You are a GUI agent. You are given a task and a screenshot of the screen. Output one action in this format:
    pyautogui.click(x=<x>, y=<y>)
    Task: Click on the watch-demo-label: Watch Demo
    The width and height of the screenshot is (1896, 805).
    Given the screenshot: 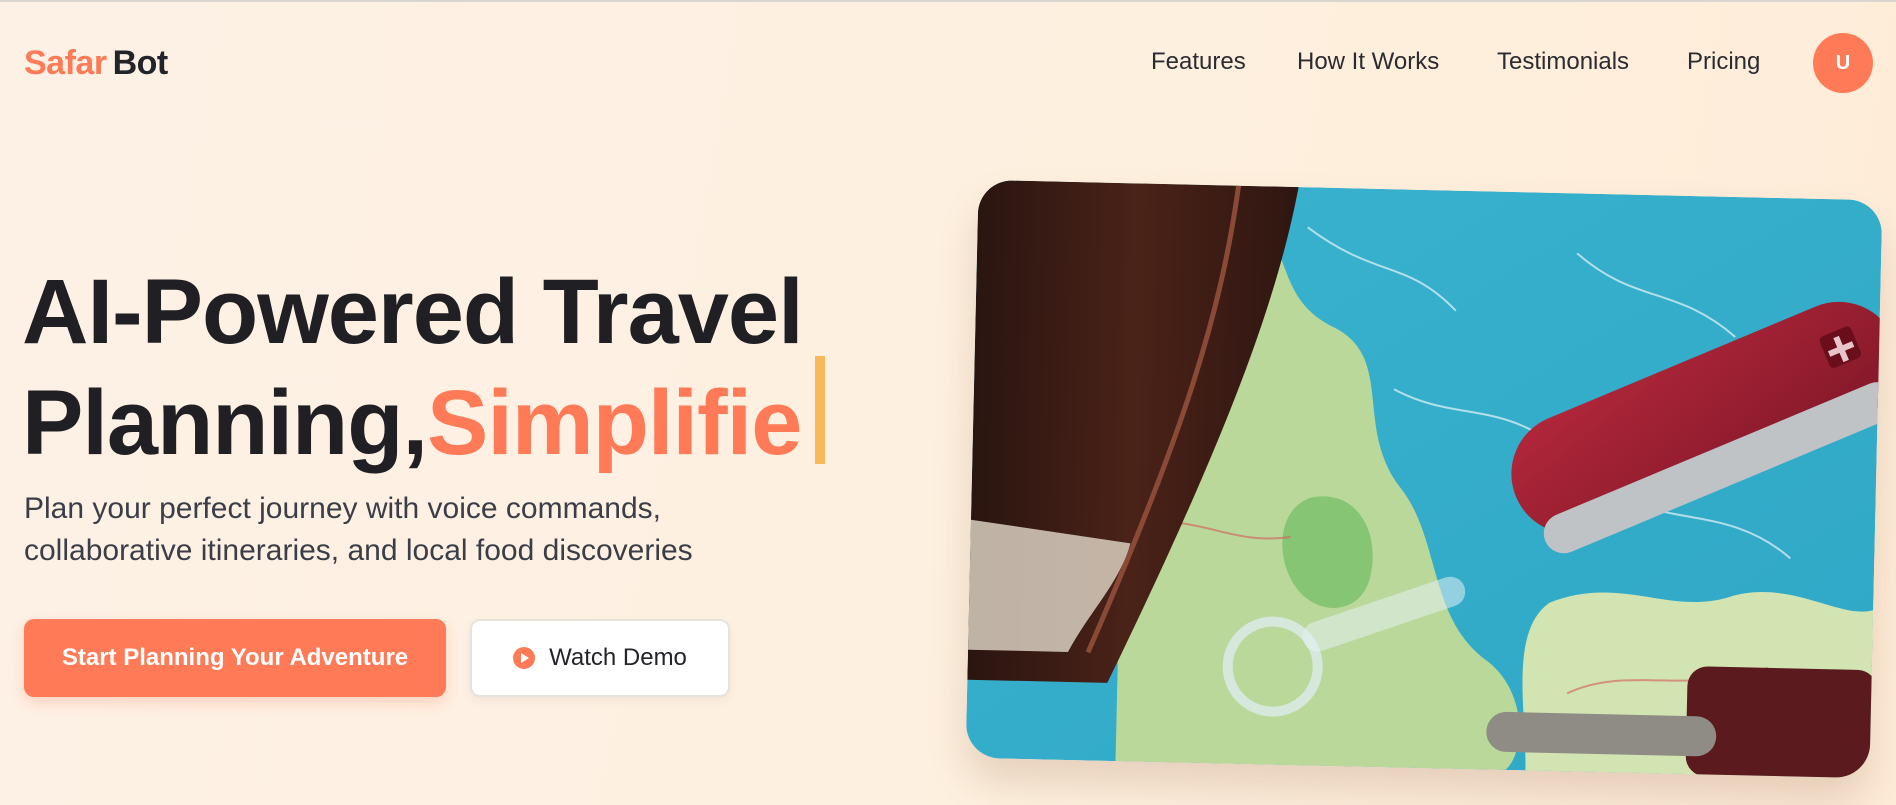 What is the action you would take?
    pyautogui.click(x=618, y=657)
    